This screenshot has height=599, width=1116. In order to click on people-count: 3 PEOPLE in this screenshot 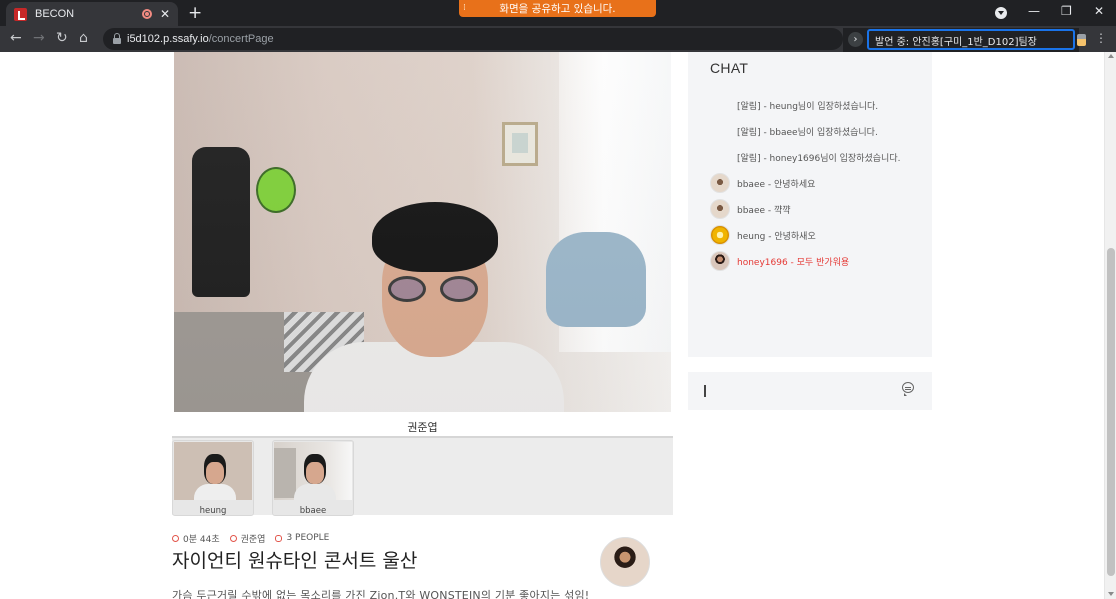, I will do `click(302, 538)`.